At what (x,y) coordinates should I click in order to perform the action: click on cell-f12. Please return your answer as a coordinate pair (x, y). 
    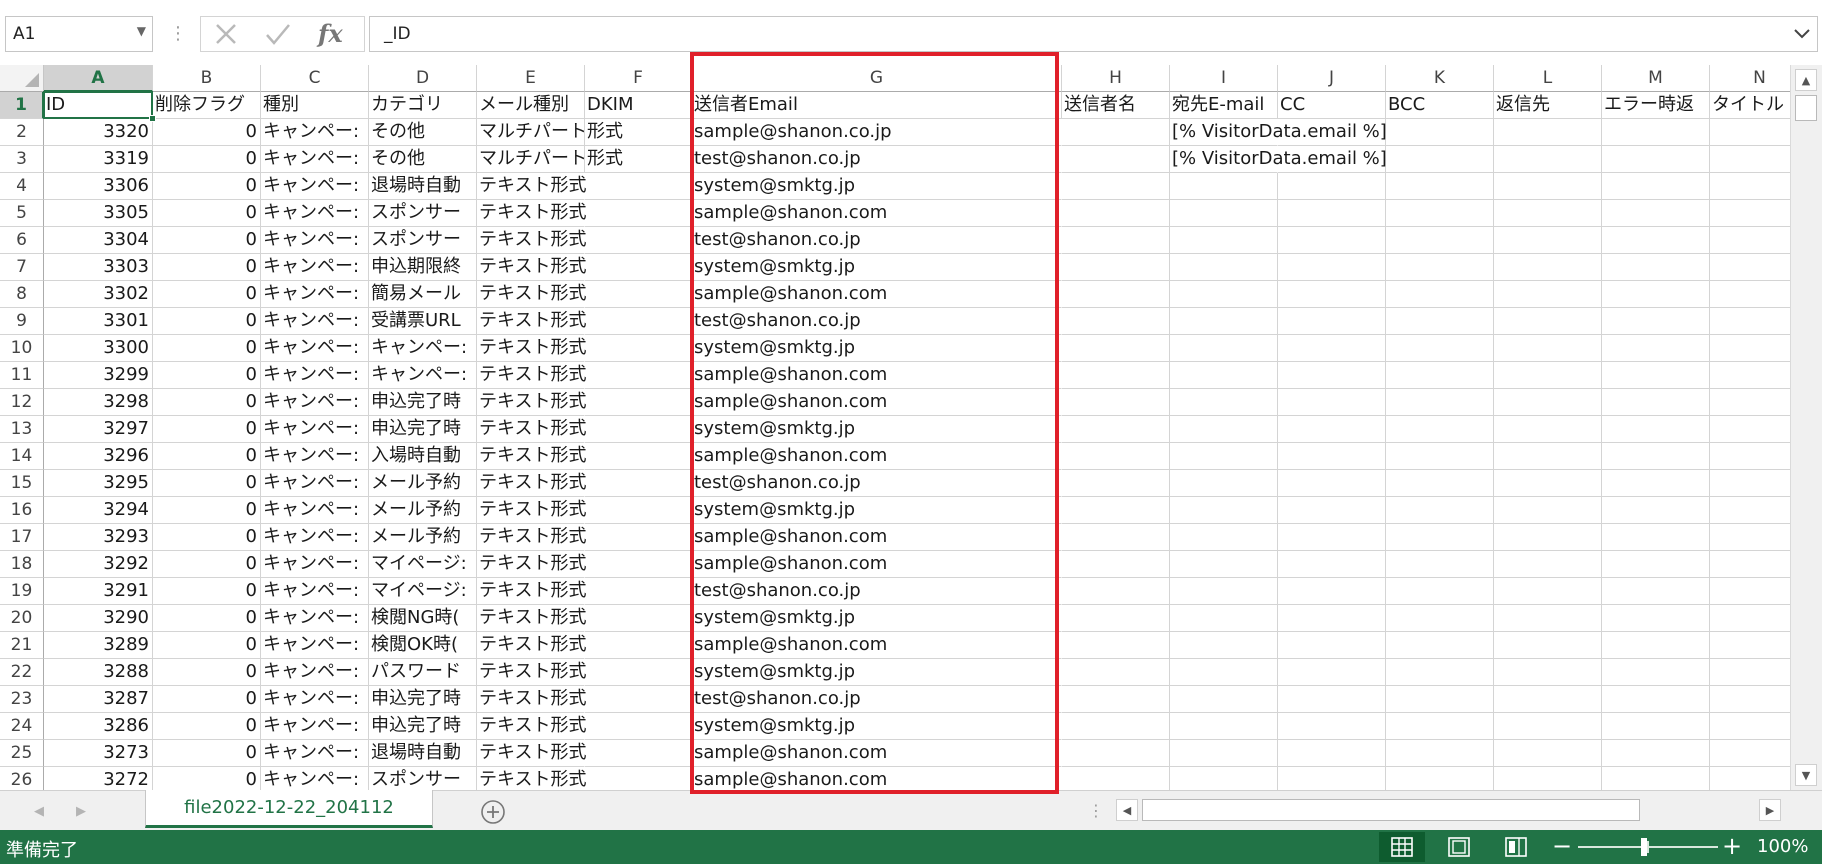
    Looking at the image, I should click on (638, 402).